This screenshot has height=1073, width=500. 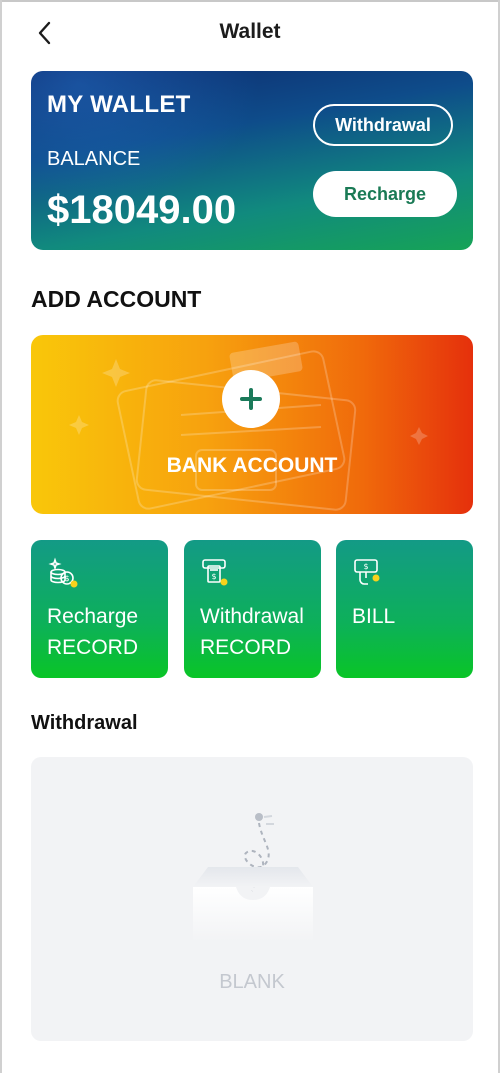 I want to click on empty-state-text: BLANK, so click(x=252, y=982).